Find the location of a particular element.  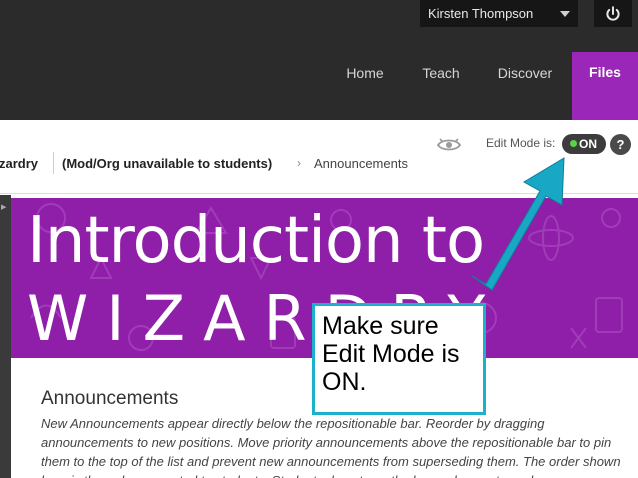

course-menu-strip: ▶ is located at coordinates (5, 336).